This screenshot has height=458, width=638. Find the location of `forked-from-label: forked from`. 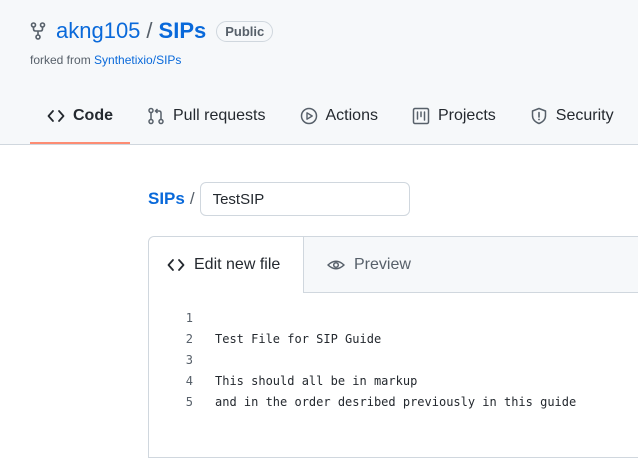

forked-from-label: forked from is located at coordinates (62, 60).